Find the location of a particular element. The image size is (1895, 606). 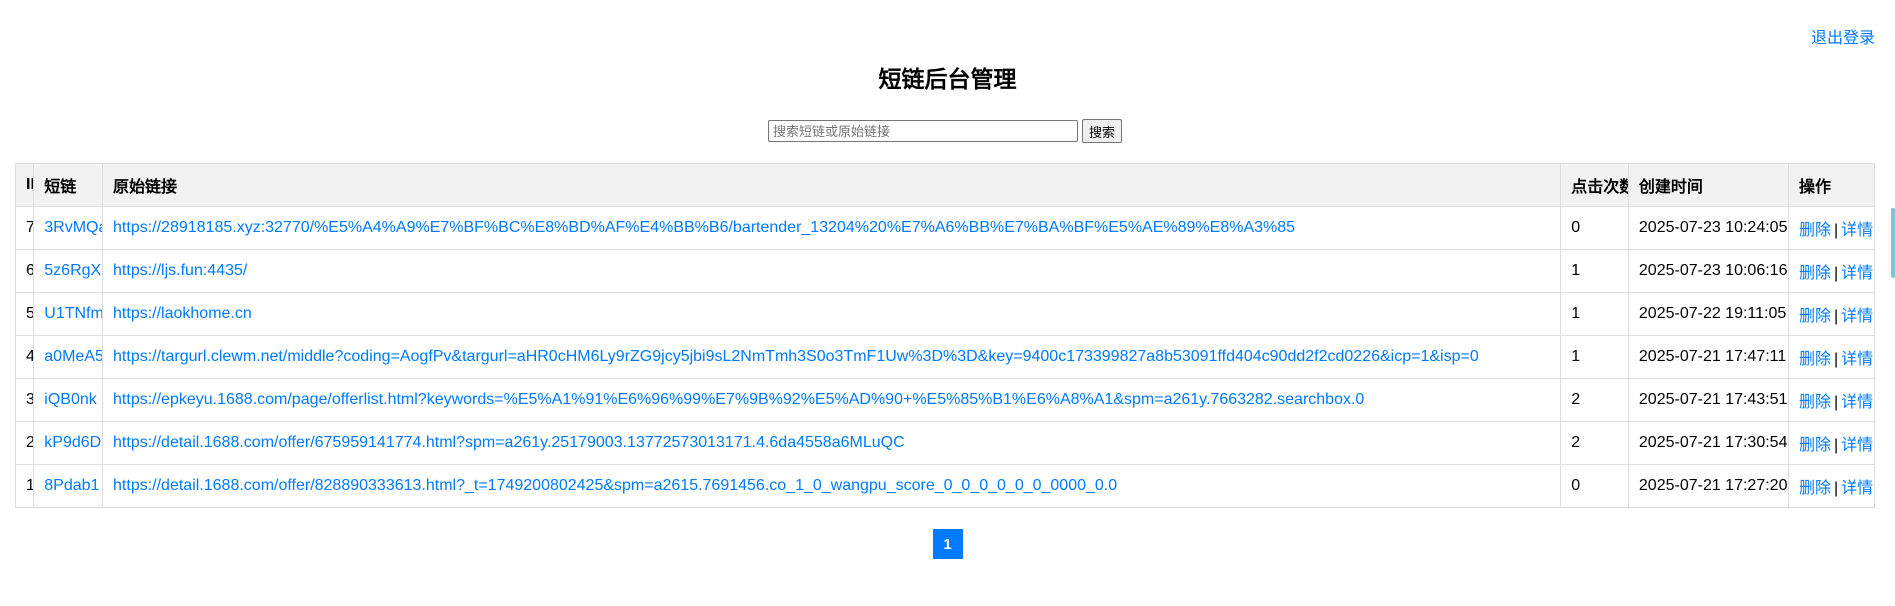

short-link: 8Pdab1 is located at coordinates (71, 485).